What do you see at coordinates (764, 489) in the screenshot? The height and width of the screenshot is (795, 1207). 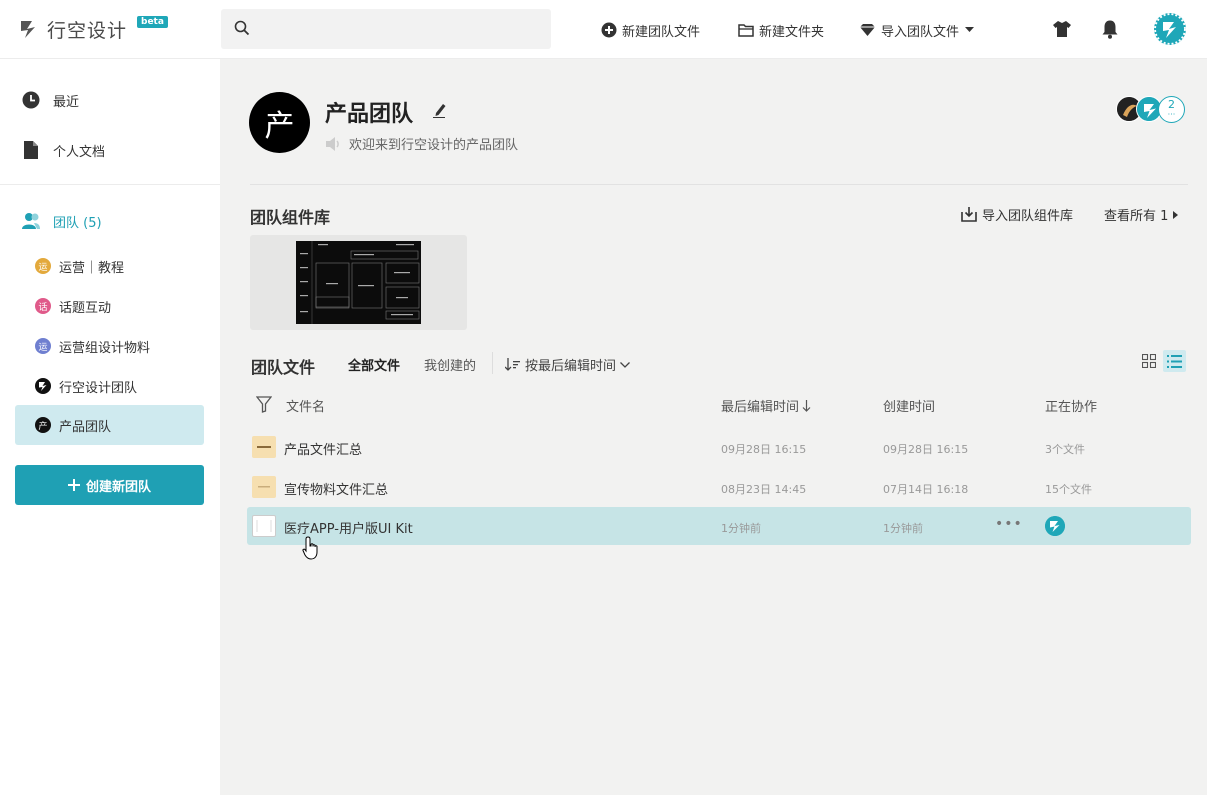 I see `file-edited-time: 08月23日 14:45` at bounding box center [764, 489].